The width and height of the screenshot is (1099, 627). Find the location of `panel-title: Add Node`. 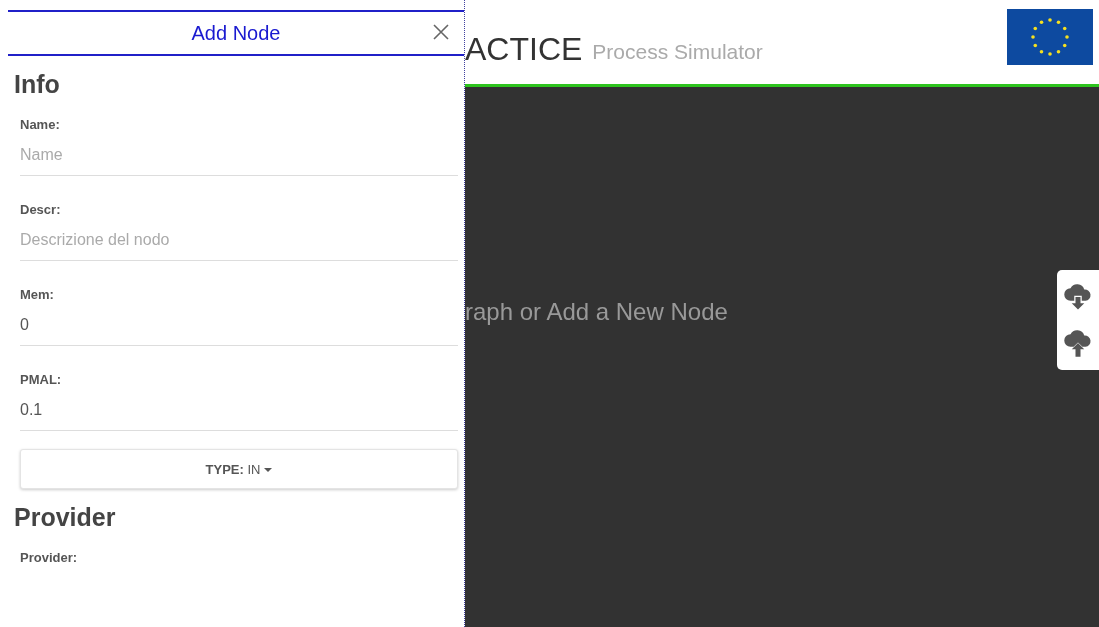

panel-title: Add Node is located at coordinates (236, 33).